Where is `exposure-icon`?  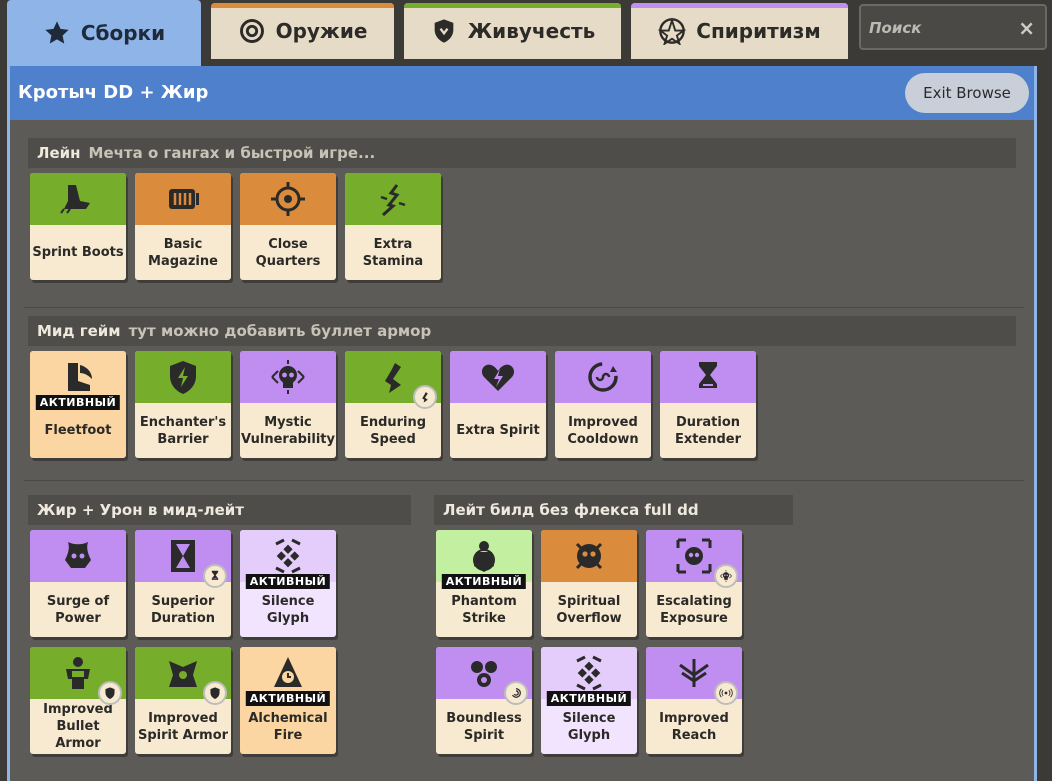 exposure-icon is located at coordinates (694, 556).